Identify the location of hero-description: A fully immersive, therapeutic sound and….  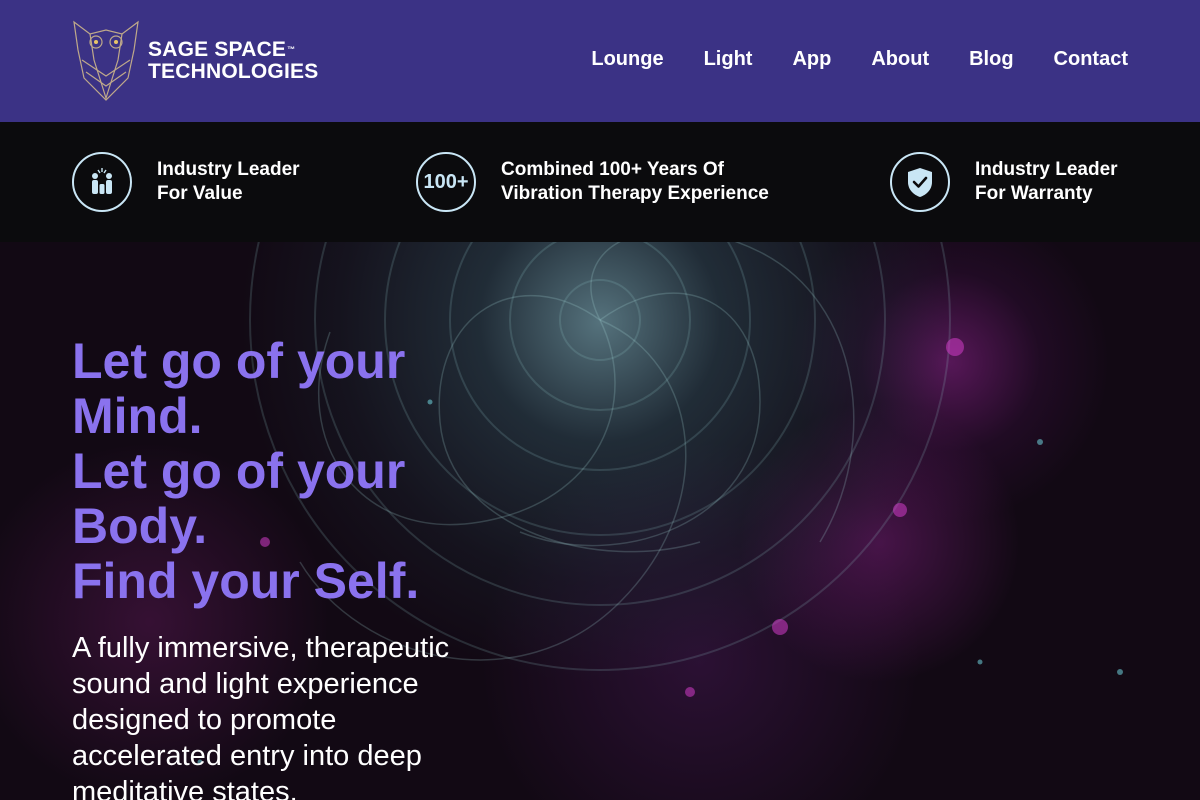
(292, 715).